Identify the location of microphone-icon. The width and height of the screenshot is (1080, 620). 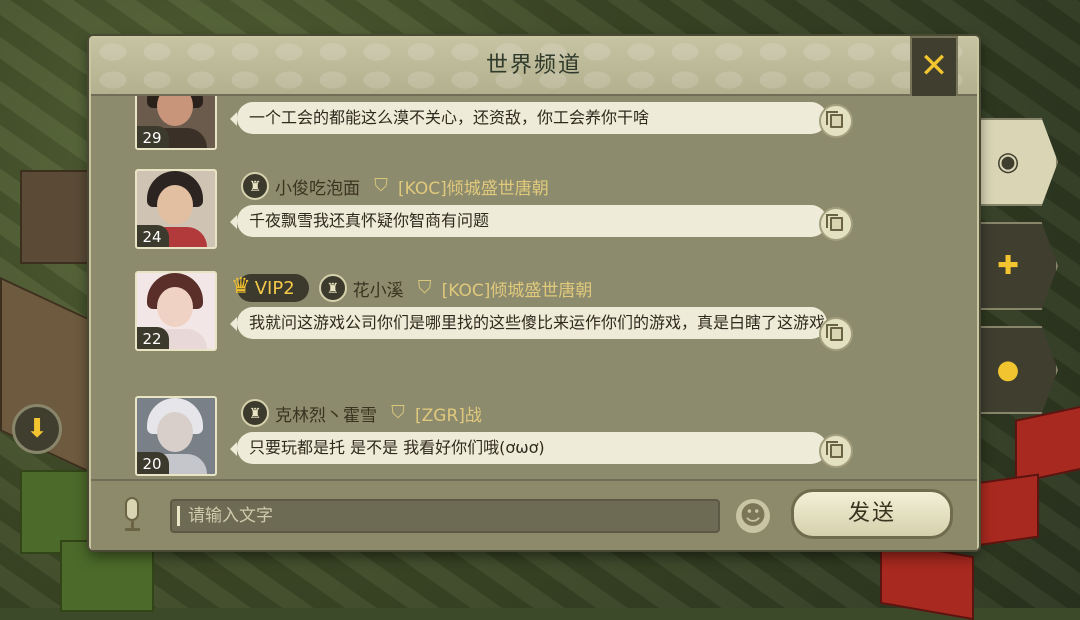
(132, 515).